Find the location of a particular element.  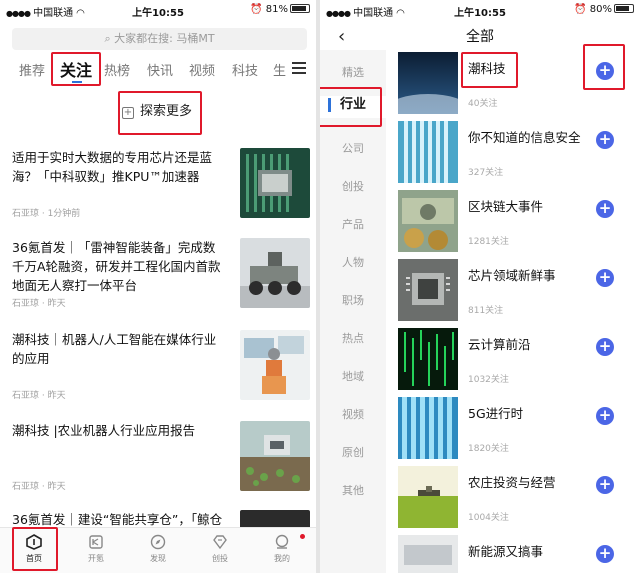

tab-hot-list: 热榜 is located at coordinates (117, 69).